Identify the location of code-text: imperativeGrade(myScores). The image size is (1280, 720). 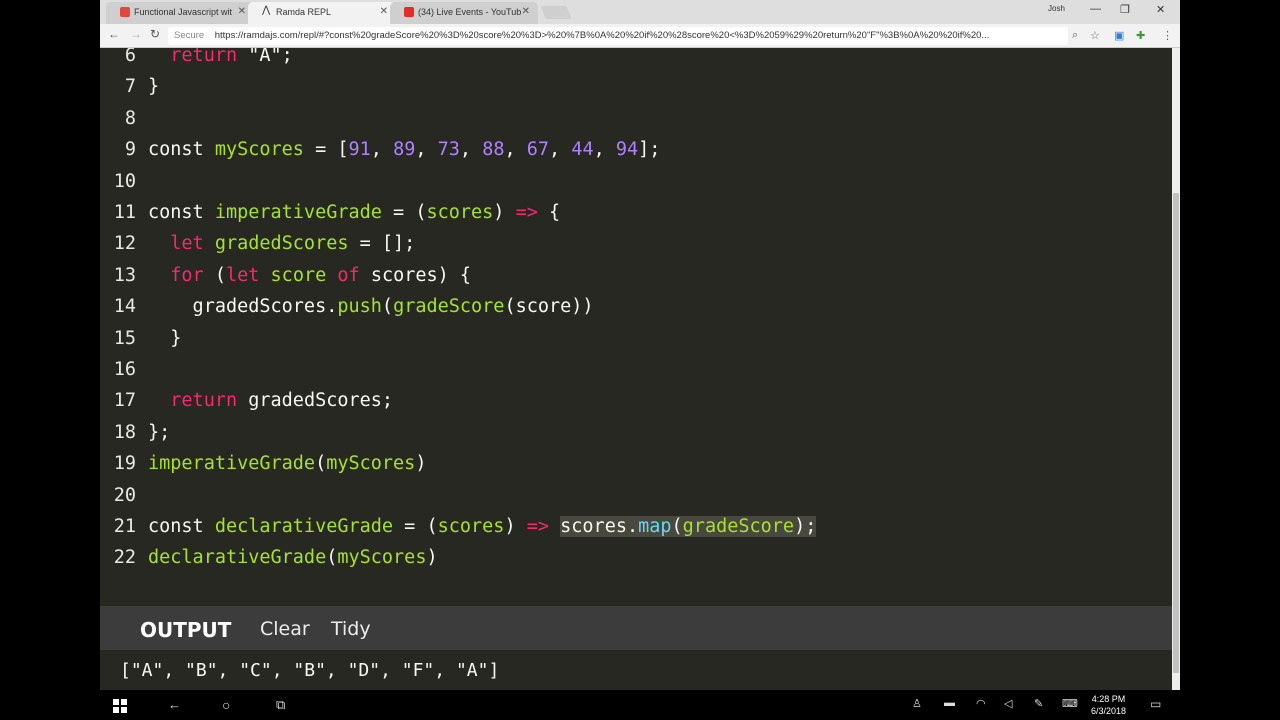
(287, 463).